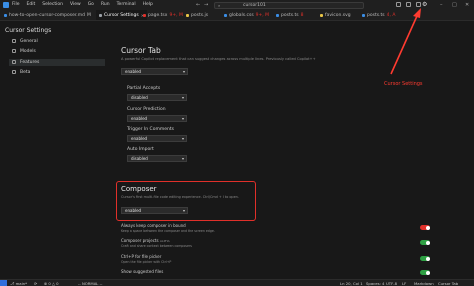 The width and height of the screenshot is (474, 286). What do you see at coordinates (417, 13) in the screenshot?
I see `arrow-head` at bounding box center [417, 13].